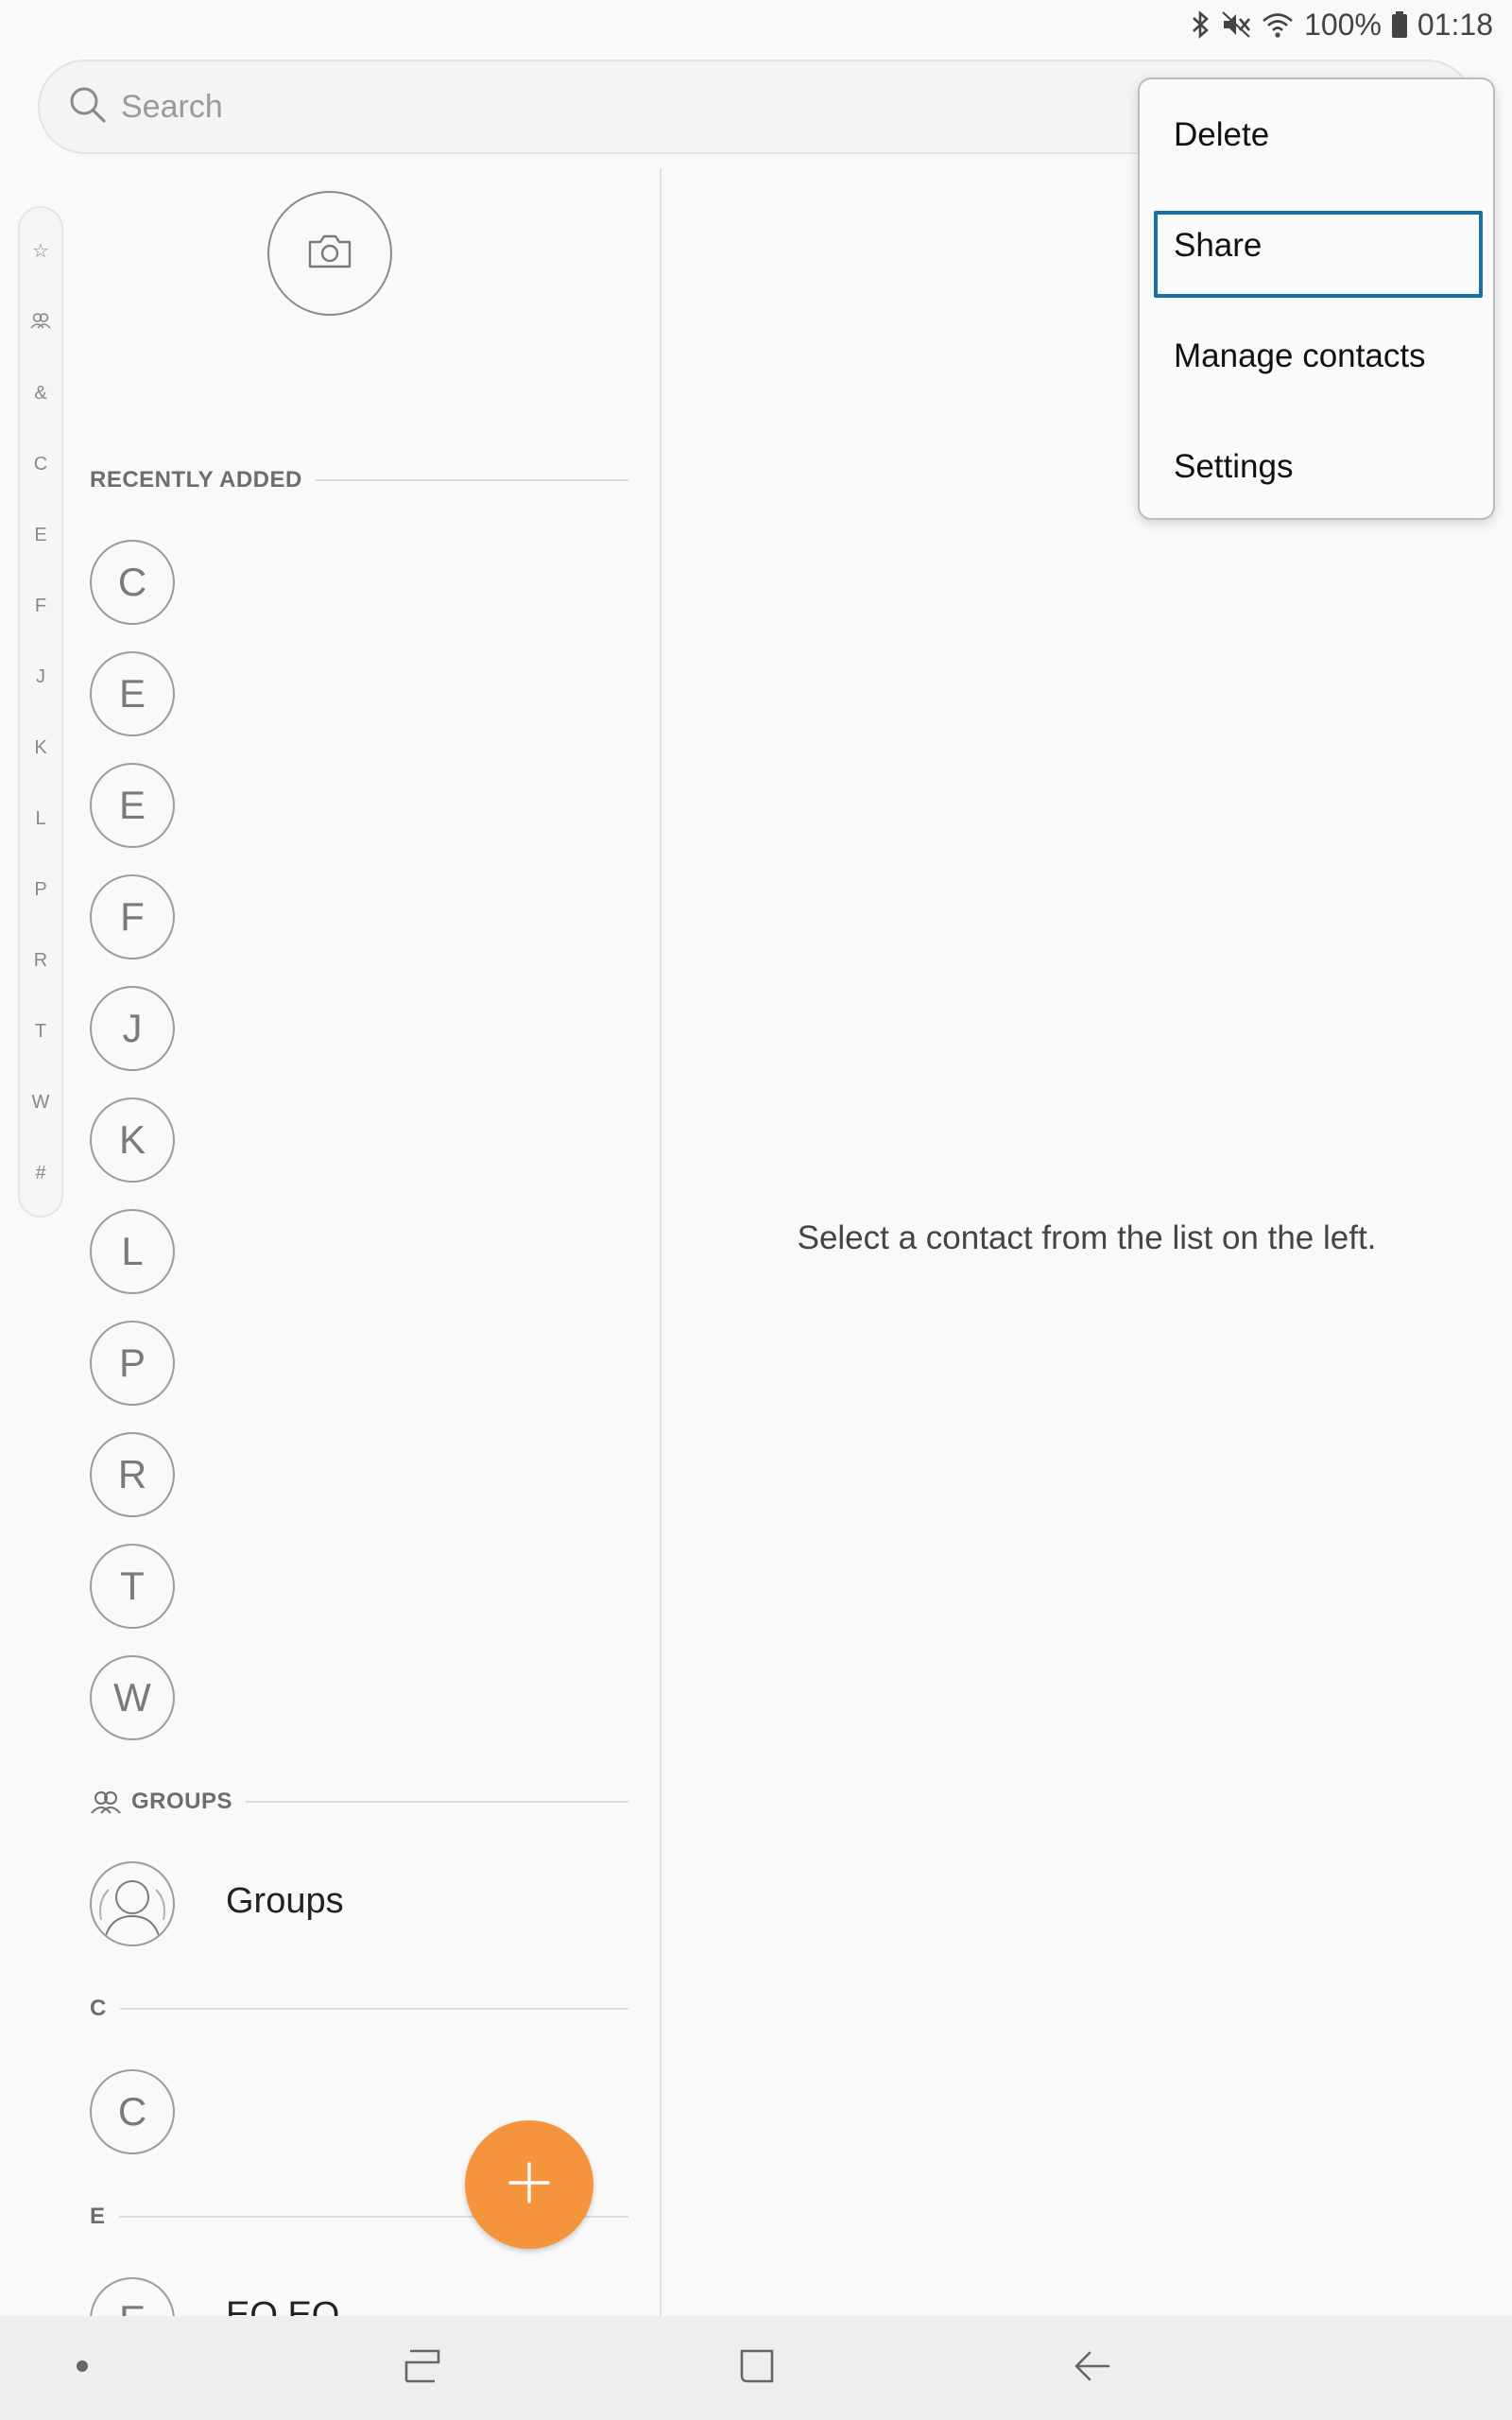 This screenshot has width=1512, height=2420. I want to click on recent-contact-avatar: C, so click(132, 582).